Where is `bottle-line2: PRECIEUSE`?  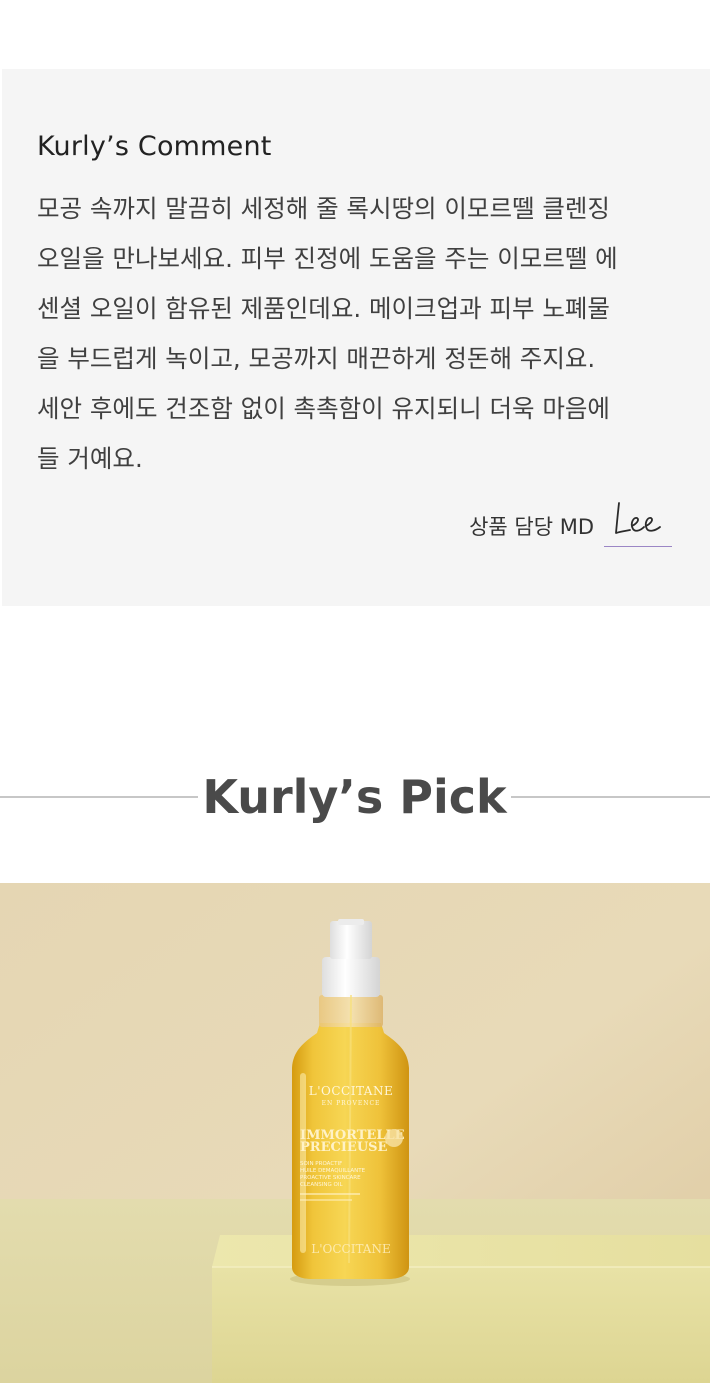 bottle-line2: PRECIEUSE is located at coordinates (344, 1147).